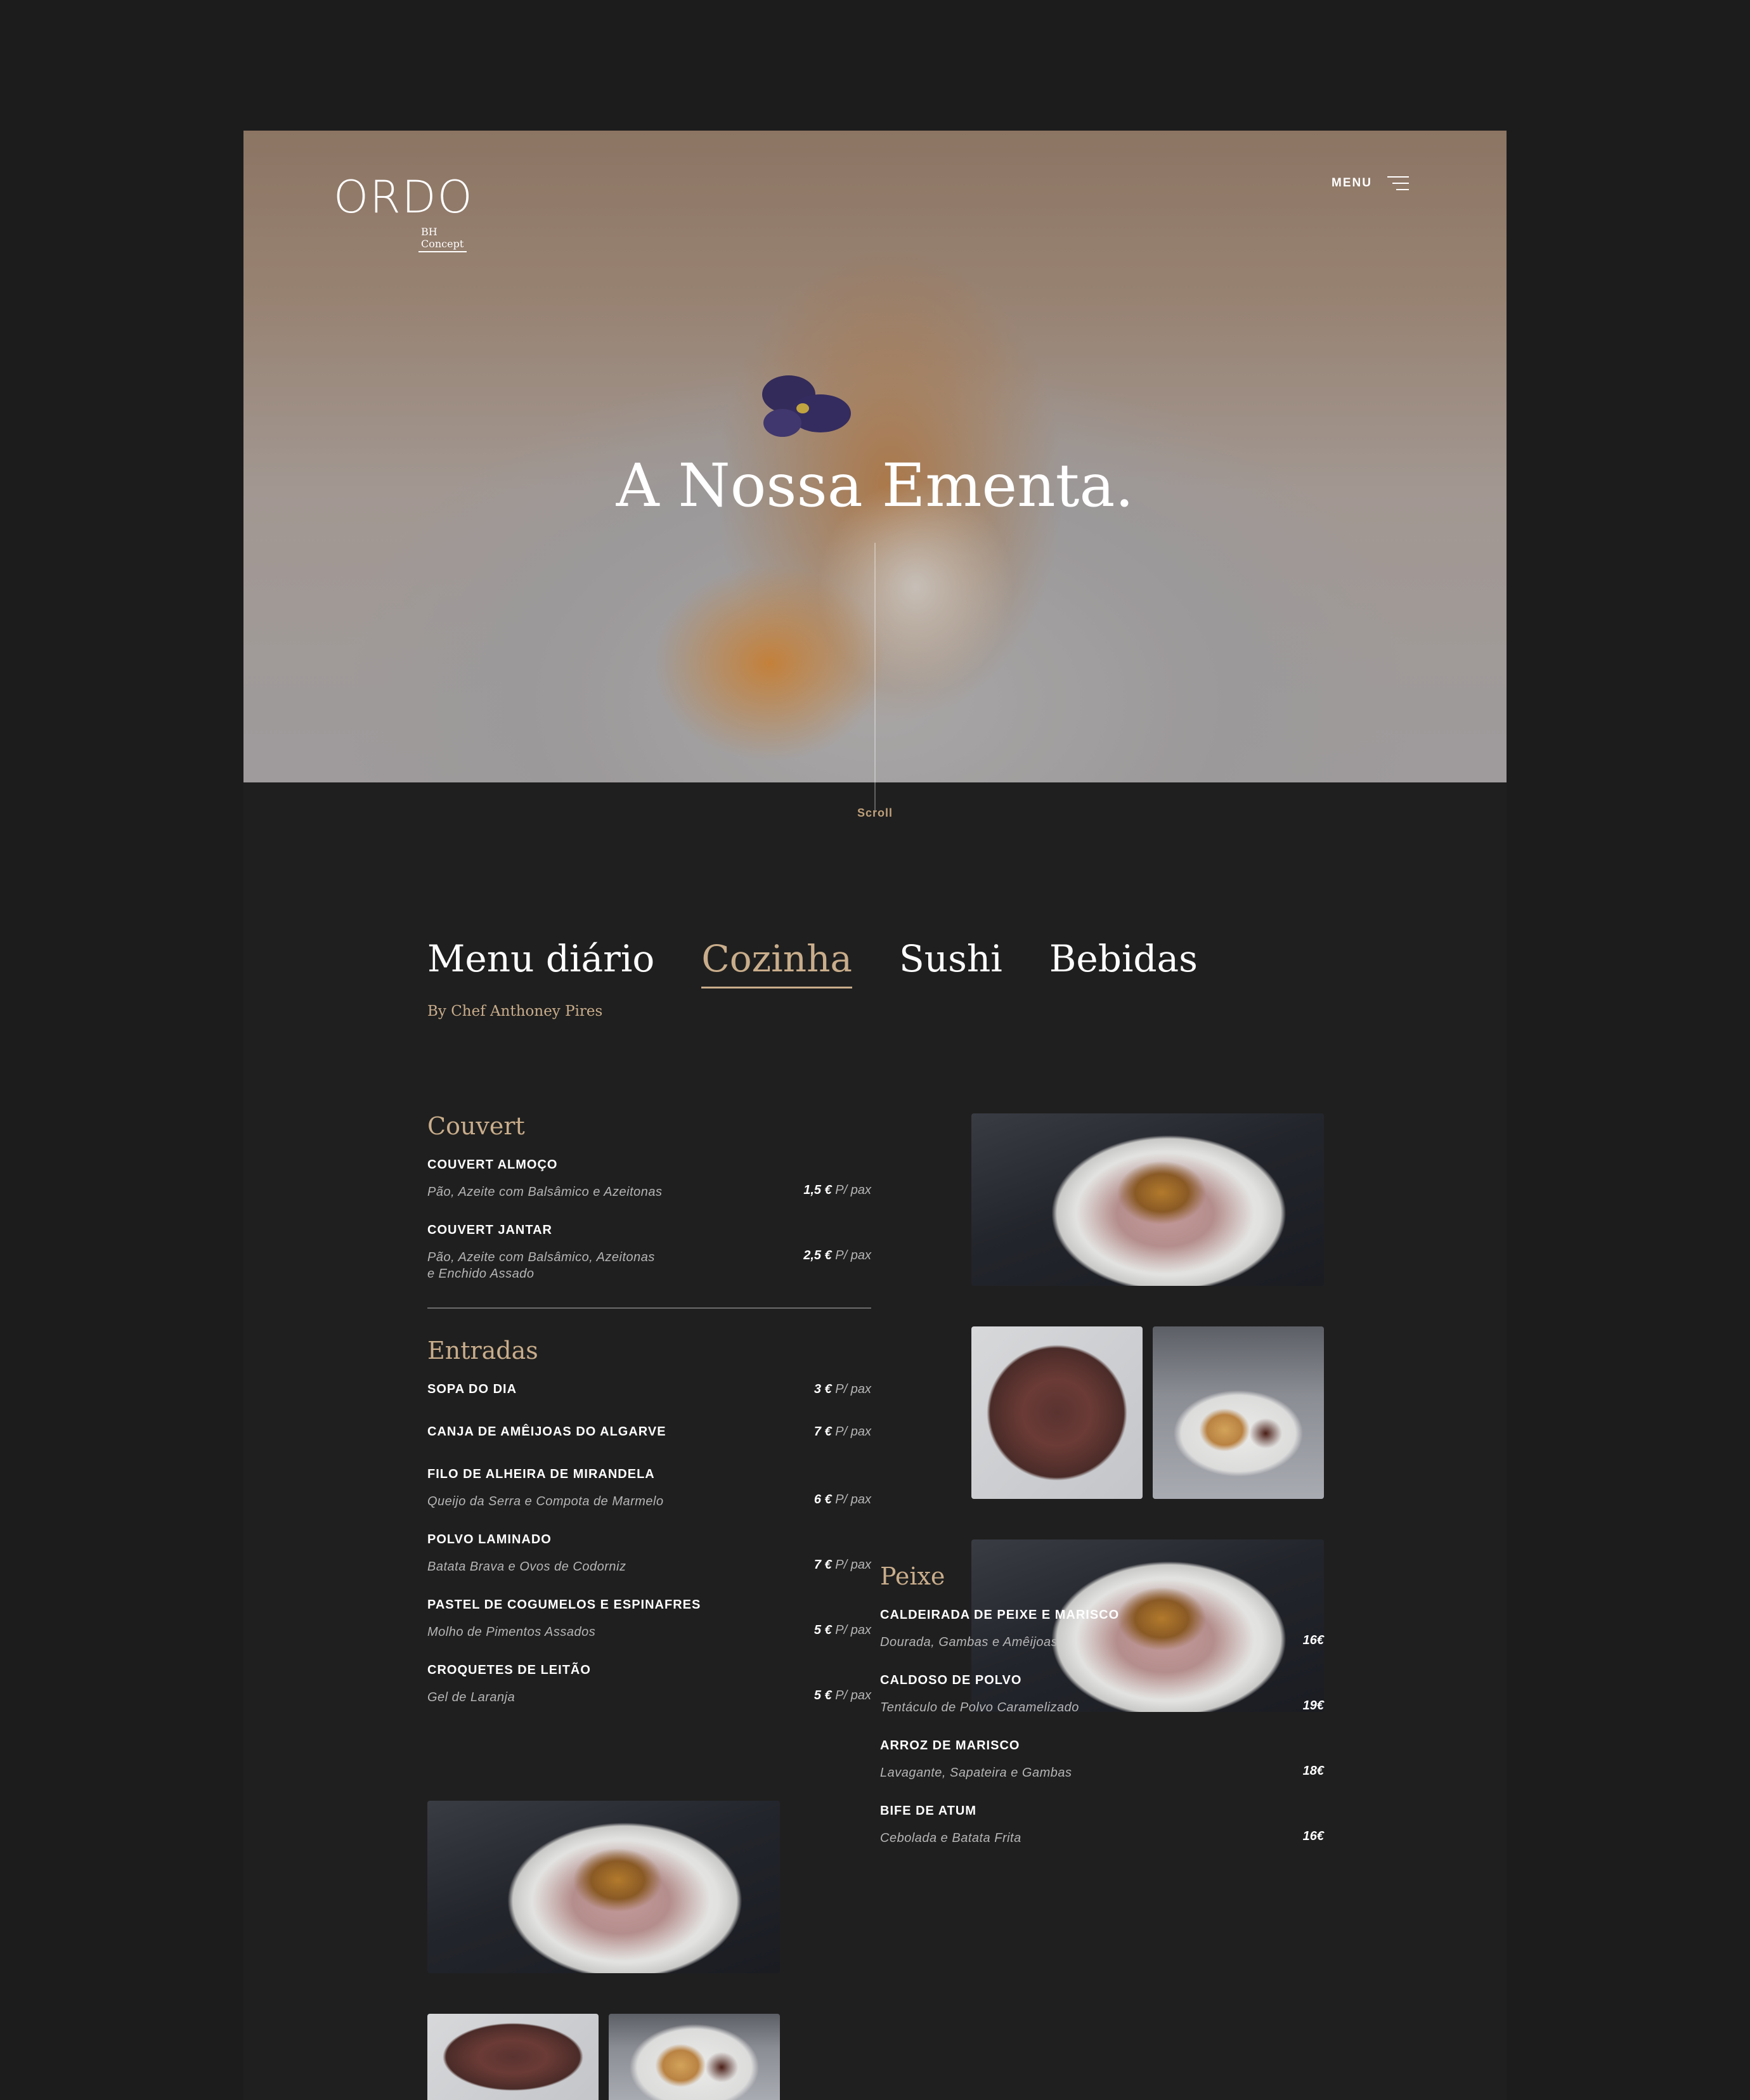  Describe the element at coordinates (980, 1707) in the screenshot. I see `item-description: Tentáculo de Polvo Caramelizado` at that location.